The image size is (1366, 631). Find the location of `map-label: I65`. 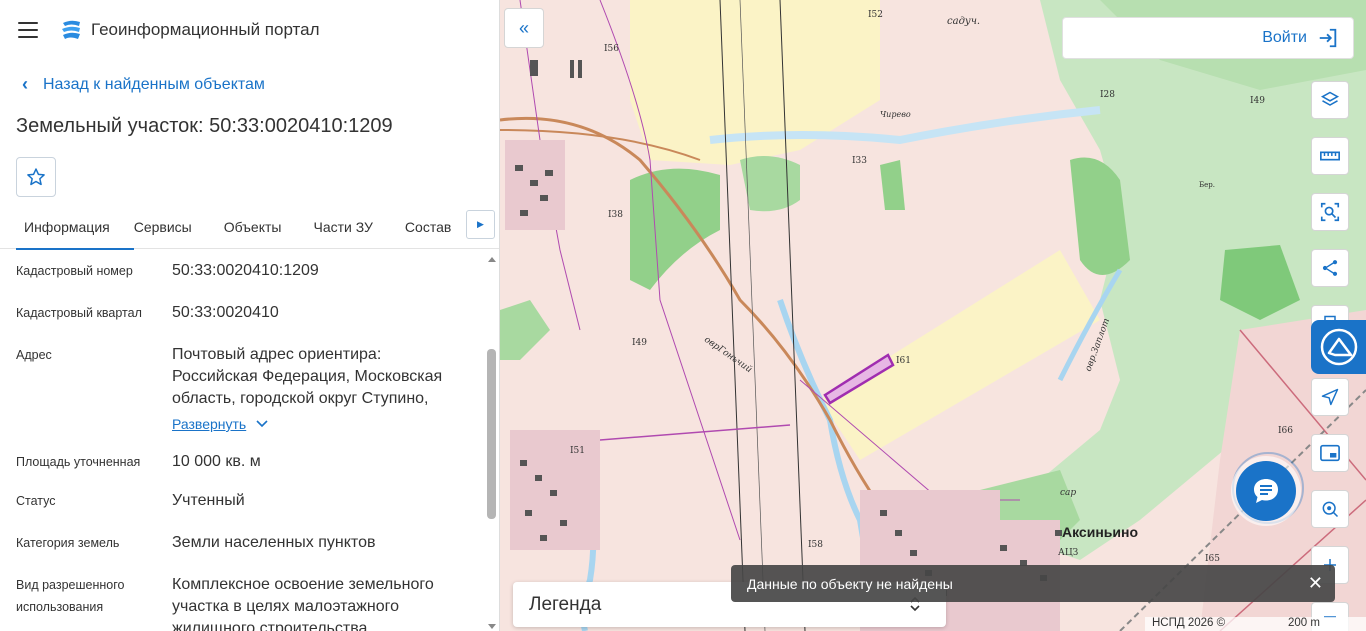

map-label: I65 is located at coordinates (1213, 559).